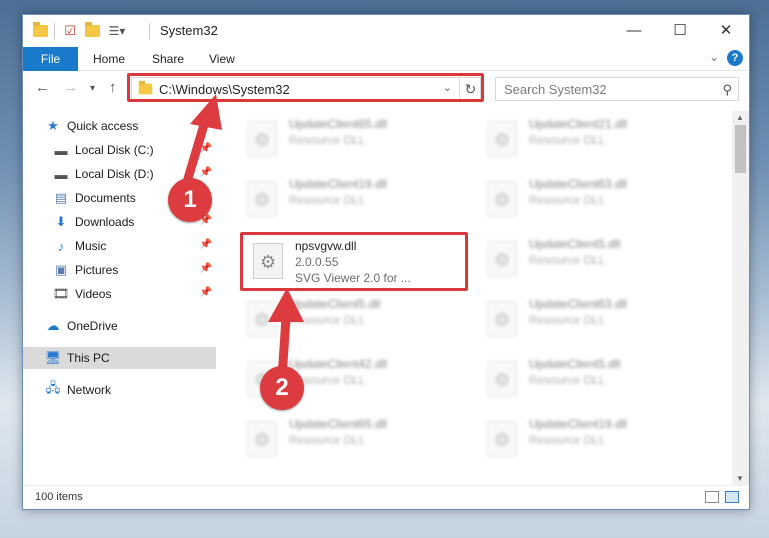 Image resolution: width=769 pixels, height=538 pixels. Describe the element at coordinates (42, 87) in the screenshot. I see `back-arrow-icon: ←` at that location.